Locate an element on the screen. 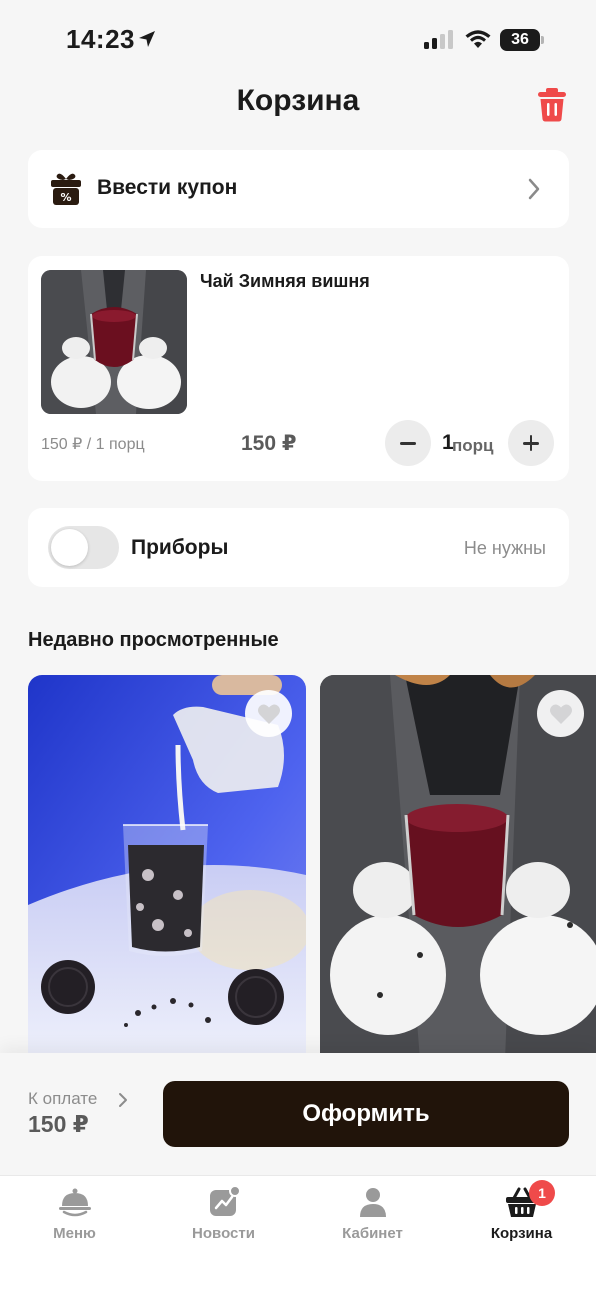 The image size is (596, 1290). utensils-label: Приборы is located at coordinates (180, 547).